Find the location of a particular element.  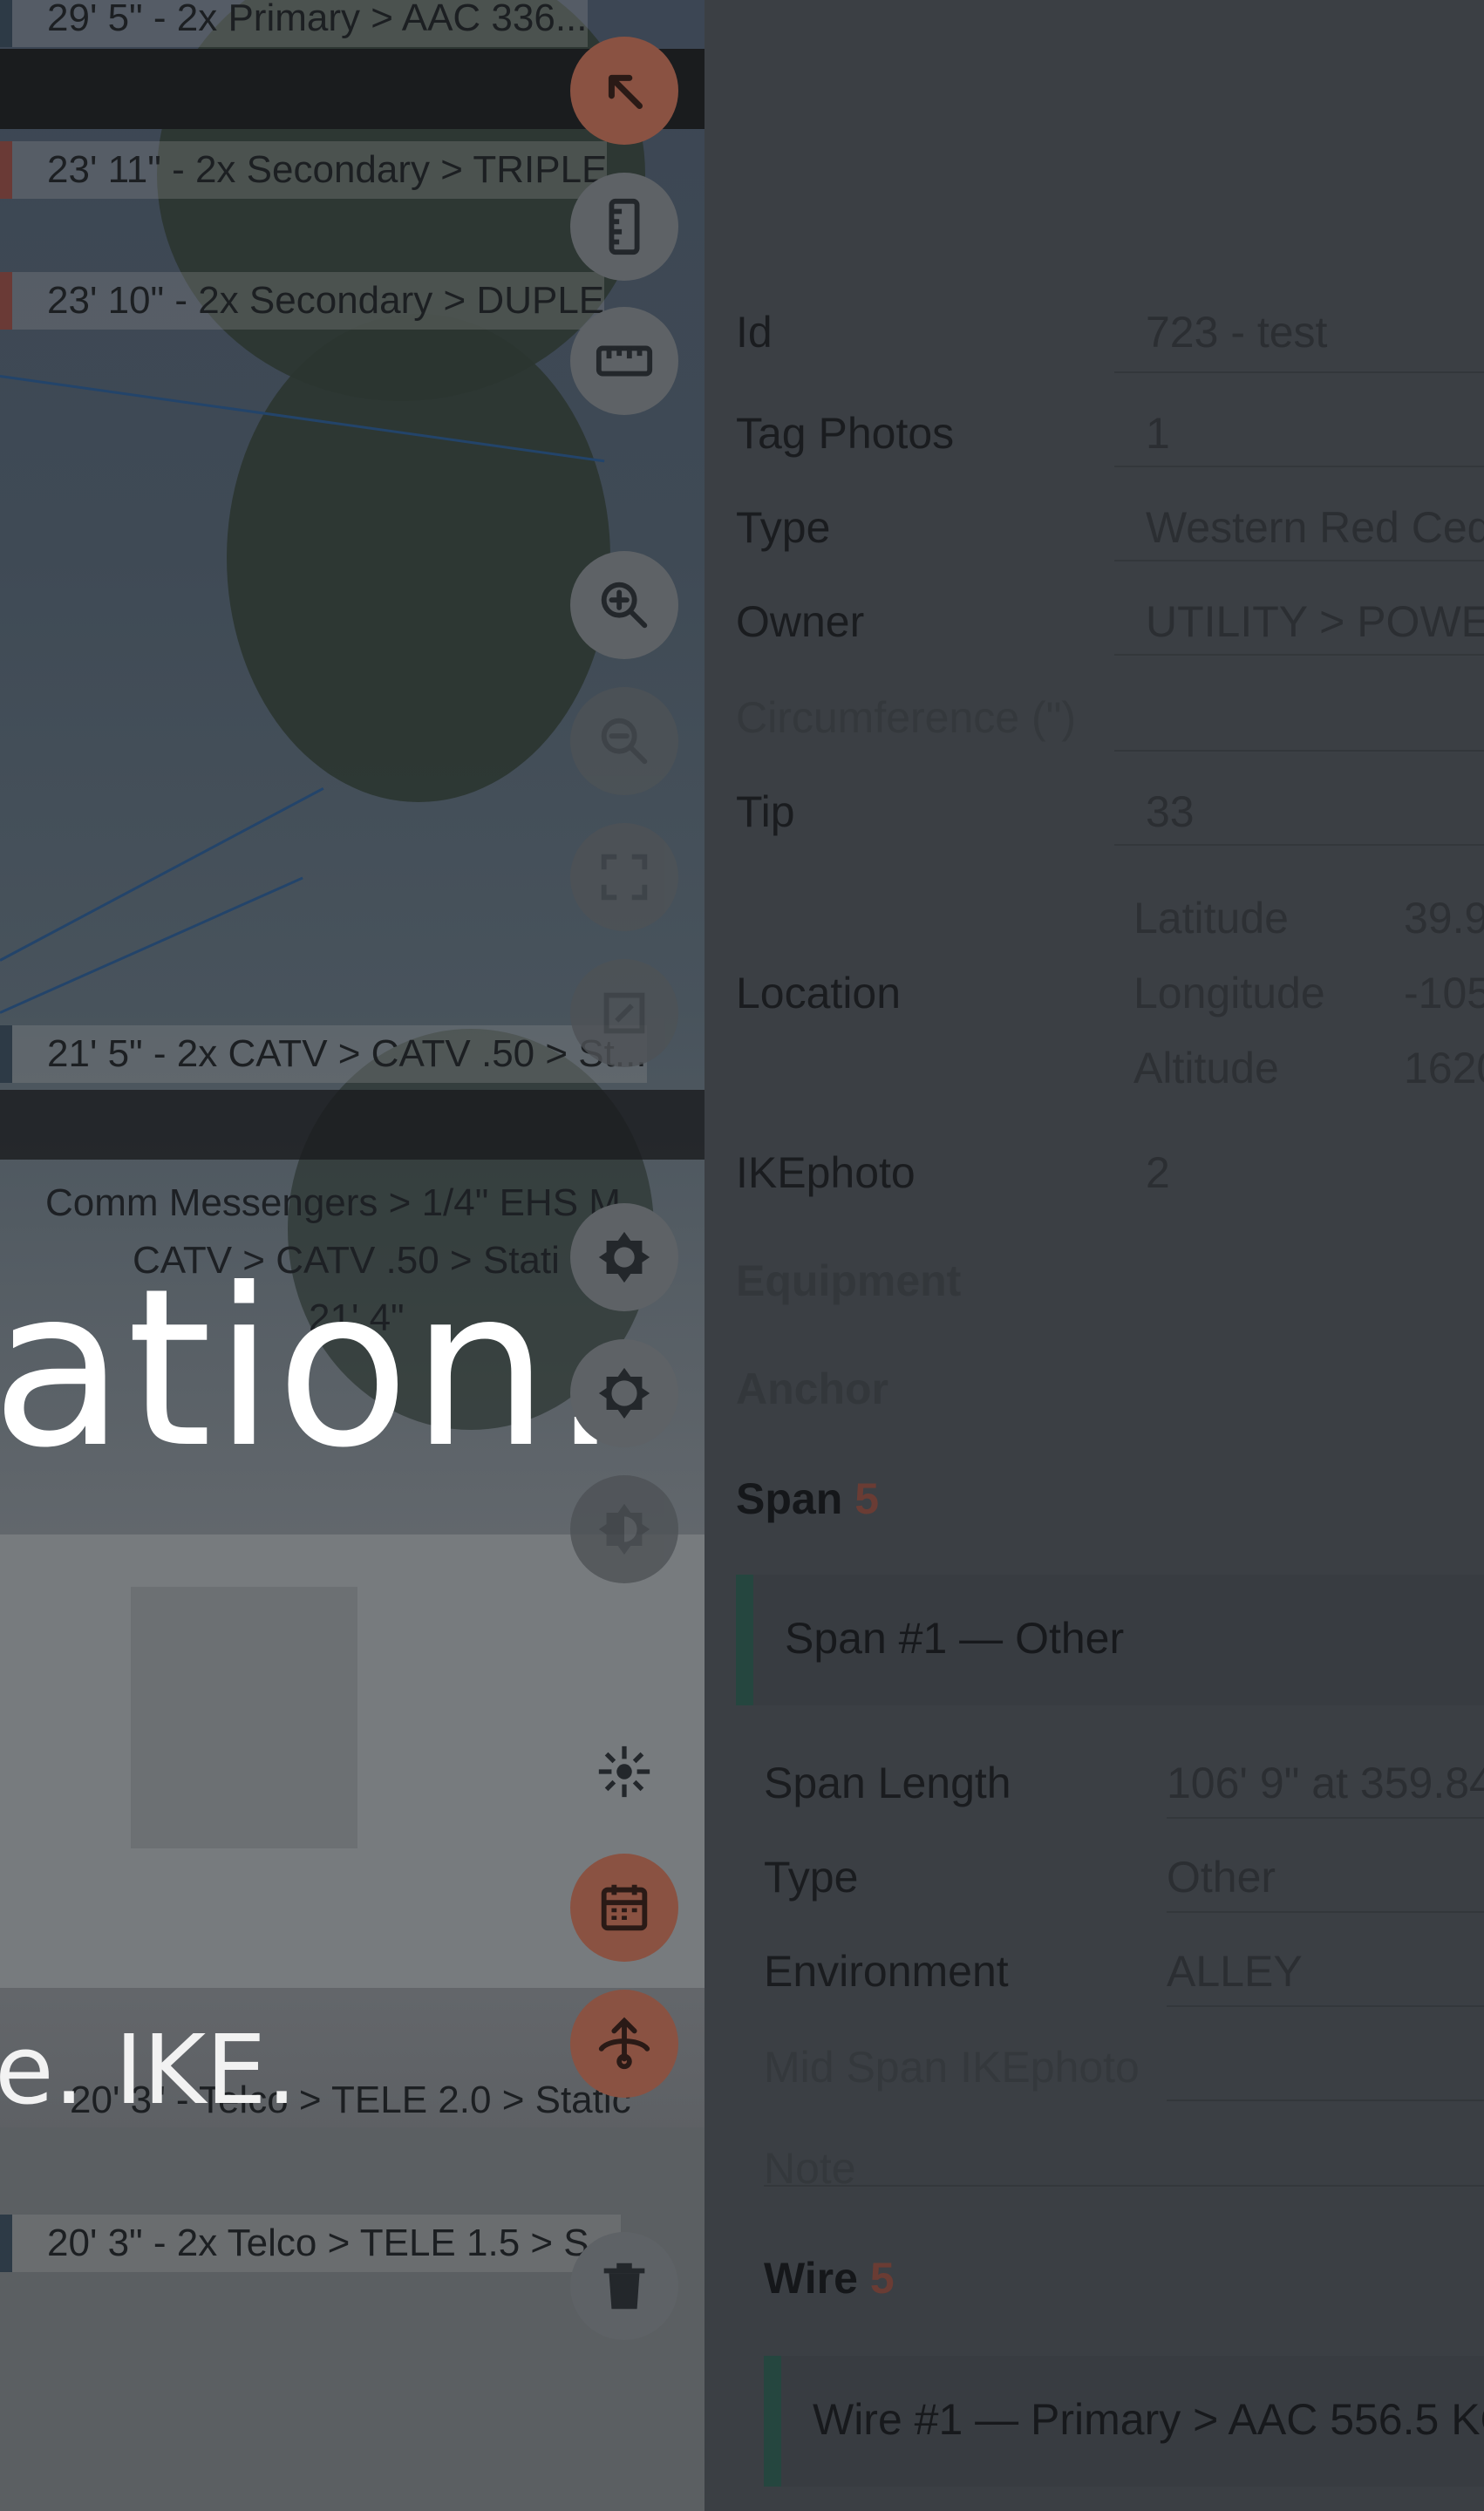

field-label: Mid Span IKEphoto is located at coordinates (952, 2067).